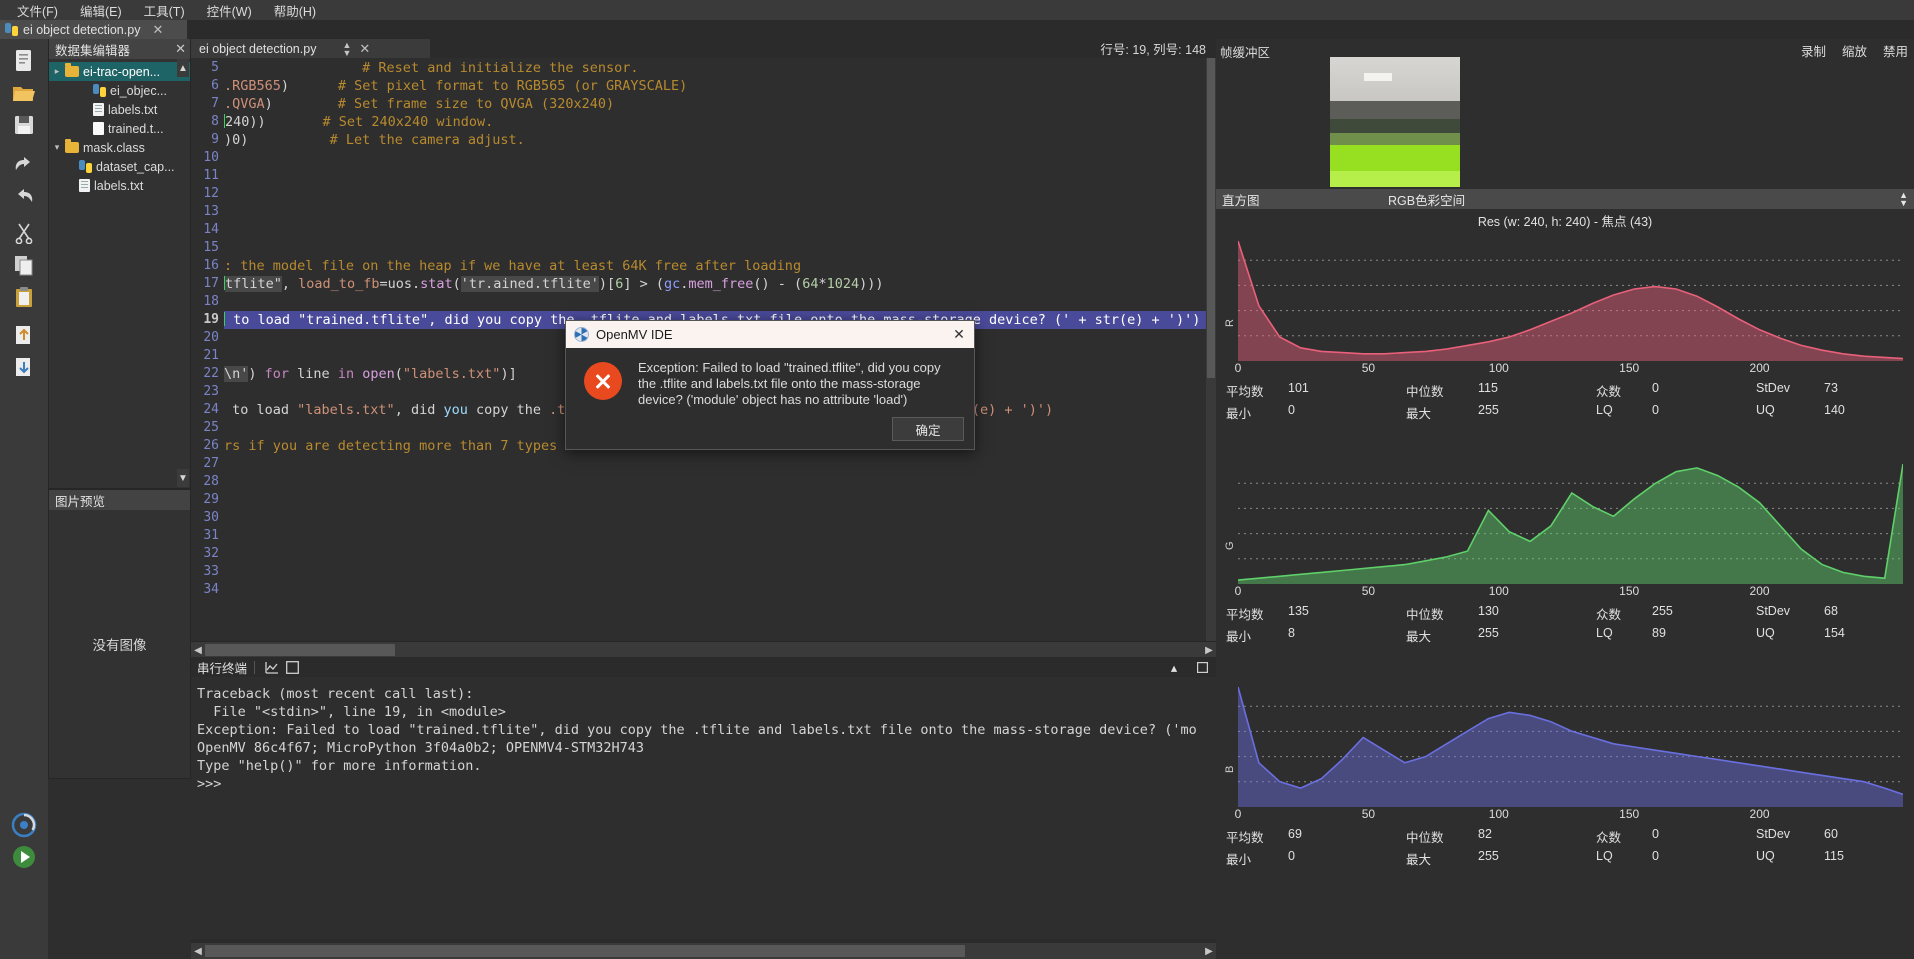 The height and width of the screenshot is (959, 1914). What do you see at coordinates (720, 122) in the screenshot?
I see `code-line: 240)) # Set 240x240 window.` at bounding box center [720, 122].